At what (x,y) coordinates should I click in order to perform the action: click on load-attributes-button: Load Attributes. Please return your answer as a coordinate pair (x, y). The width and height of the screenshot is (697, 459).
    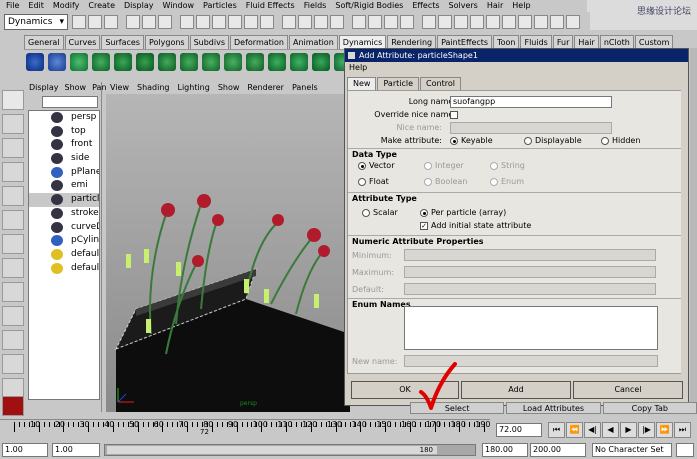
    Looking at the image, I should click on (553, 408).